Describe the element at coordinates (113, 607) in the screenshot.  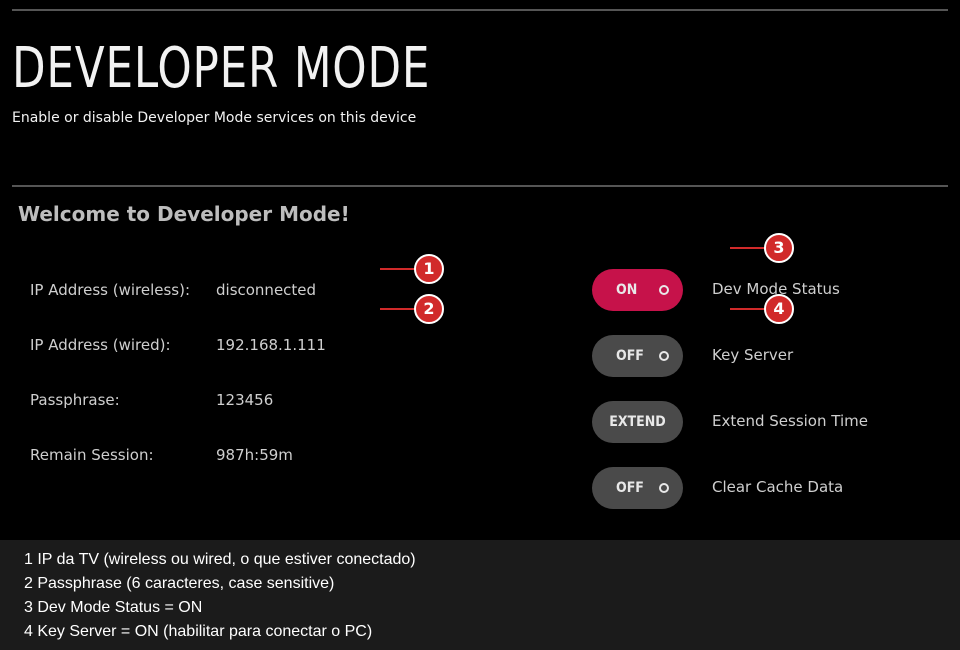
I see `note-3: 3 Dev Mode Status = ON` at that location.